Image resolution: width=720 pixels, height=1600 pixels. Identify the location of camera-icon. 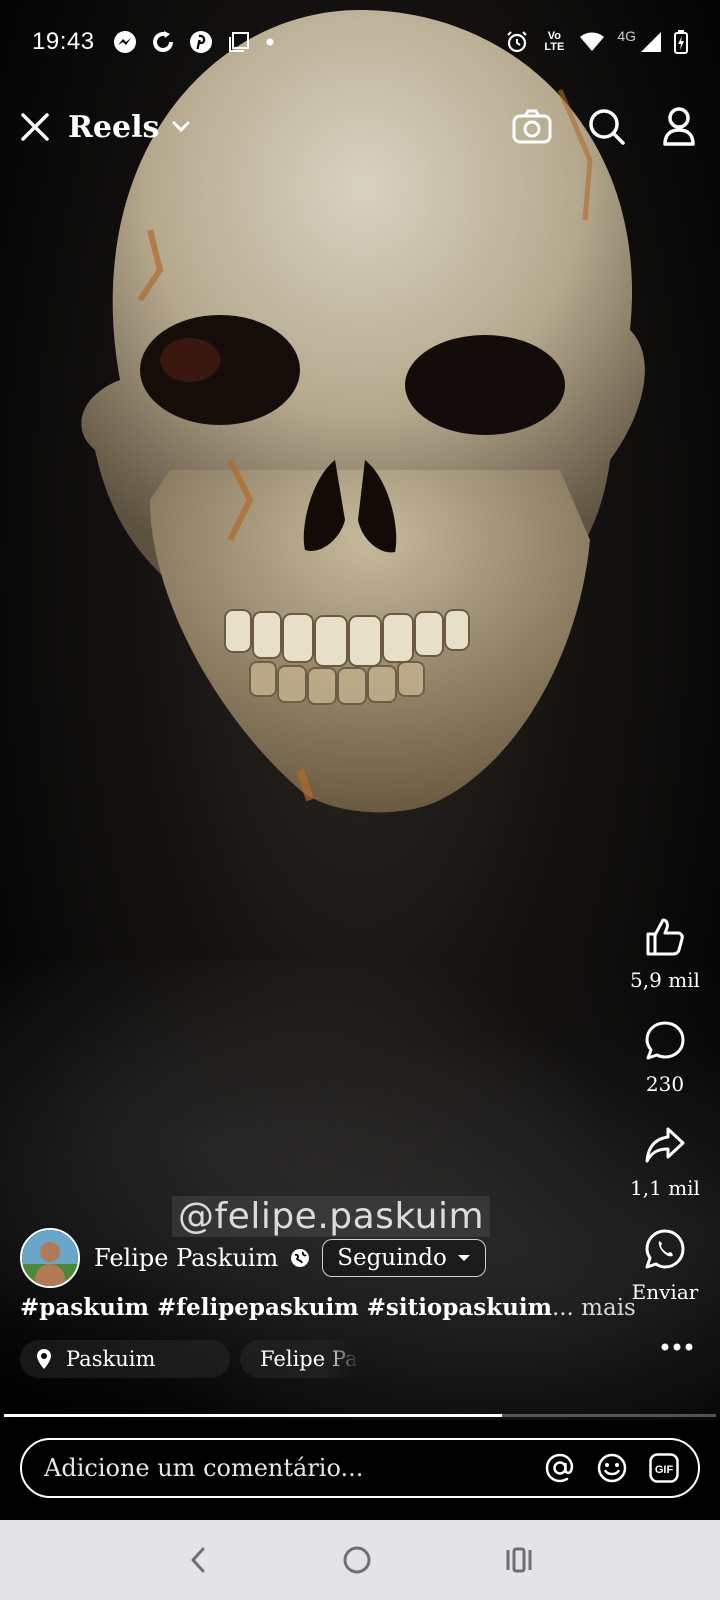
(532, 127).